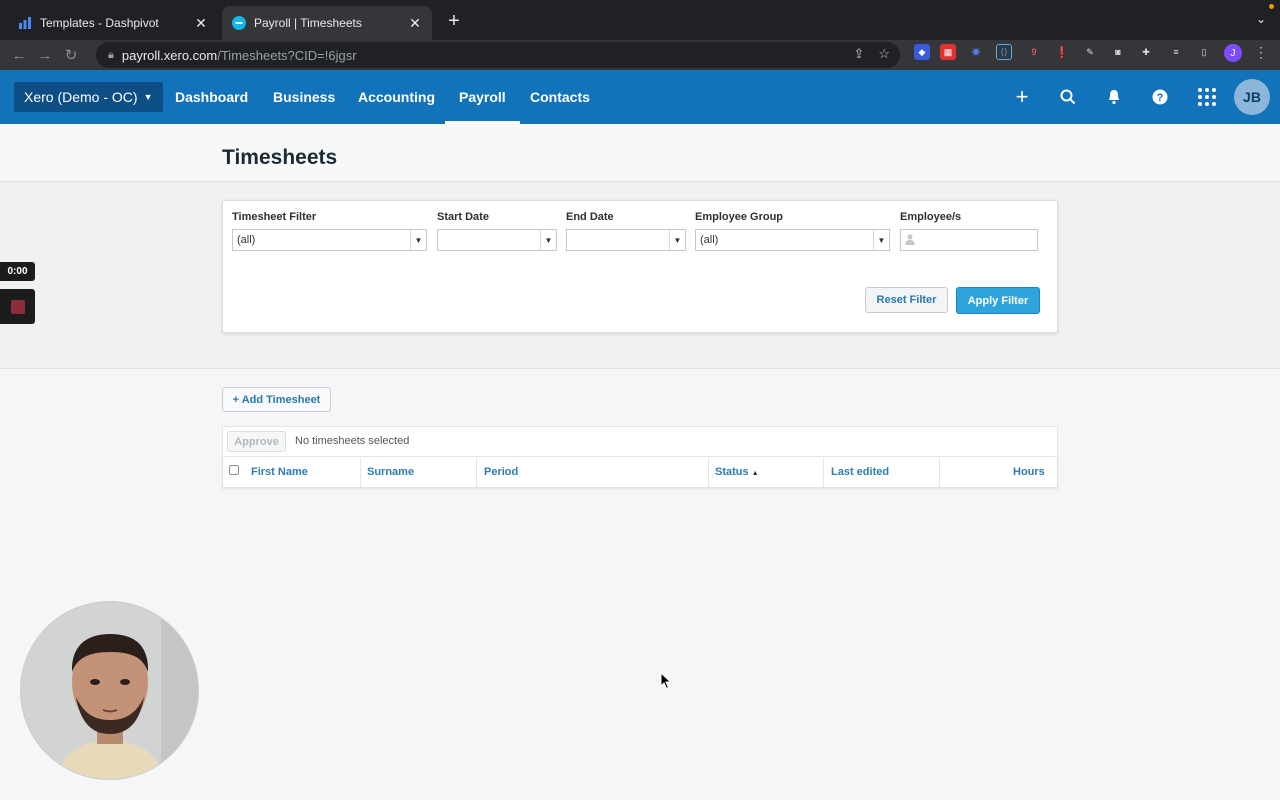  What do you see at coordinates (482, 97) in the screenshot?
I see `nav-payroll: Payroll` at bounding box center [482, 97].